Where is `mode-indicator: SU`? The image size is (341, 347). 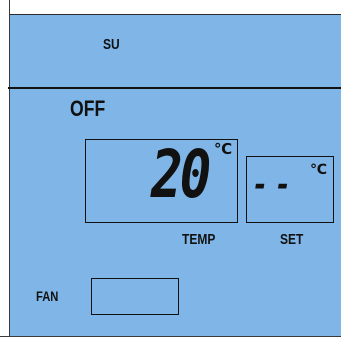 mode-indicator: SU is located at coordinates (111, 44).